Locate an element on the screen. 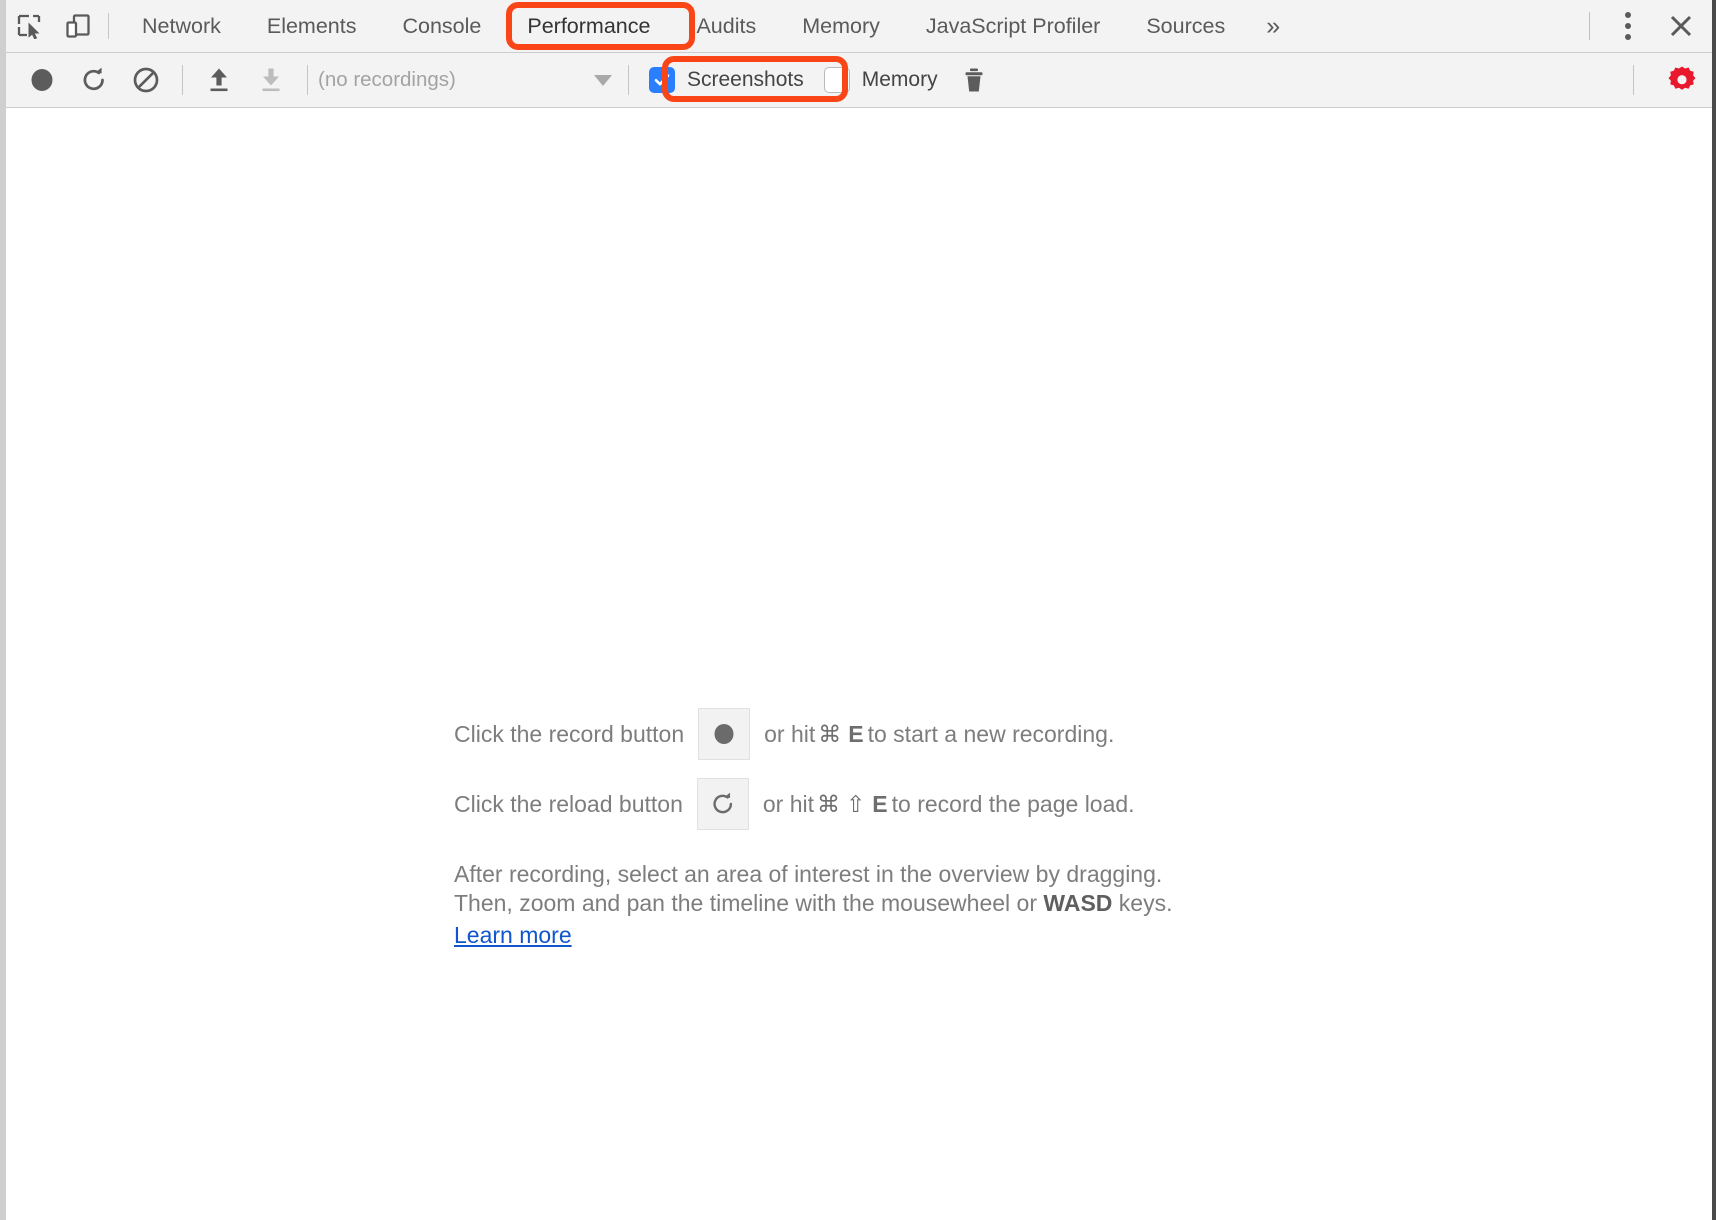  tab-label: Sources is located at coordinates (1186, 25).